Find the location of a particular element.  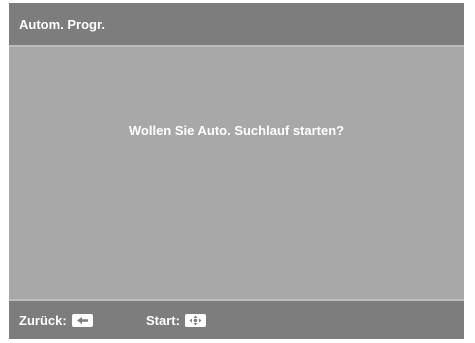

start-label: Start: is located at coordinates (163, 320).